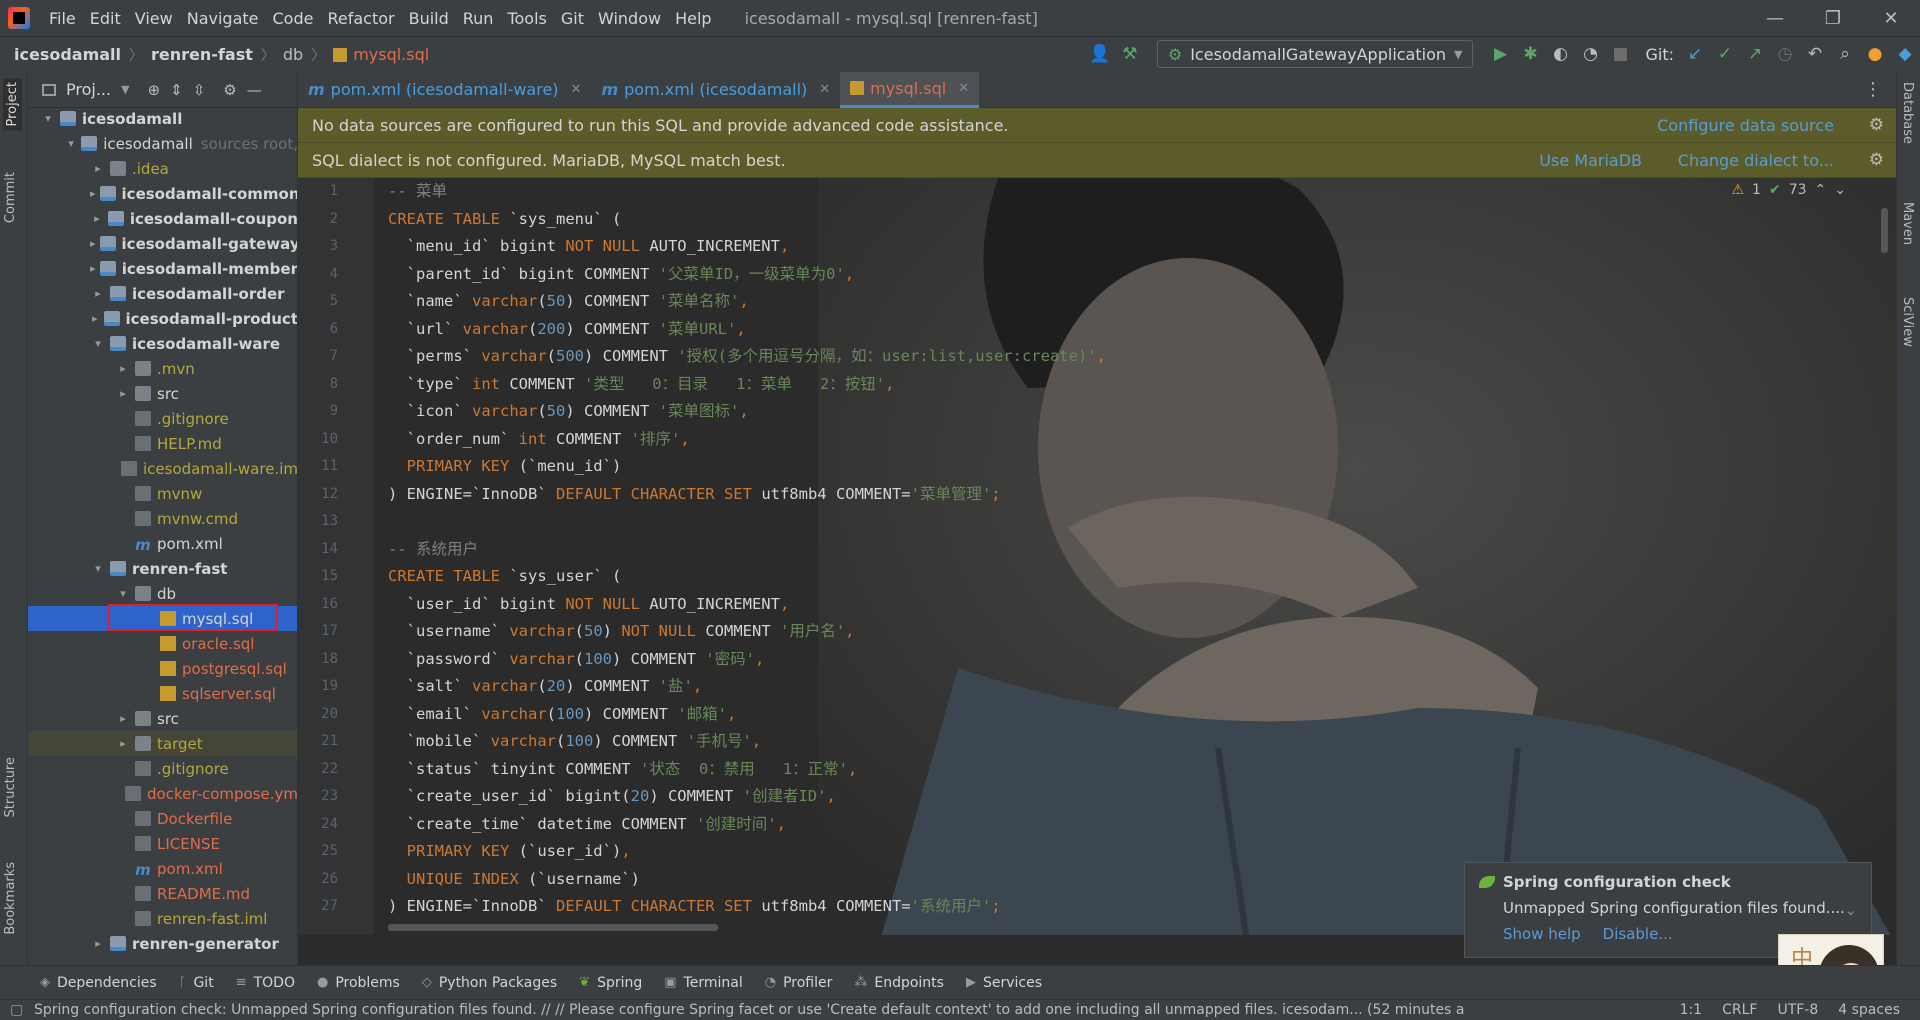  Describe the element at coordinates (572, 18) in the screenshot. I see `menu-git: Git` at that location.